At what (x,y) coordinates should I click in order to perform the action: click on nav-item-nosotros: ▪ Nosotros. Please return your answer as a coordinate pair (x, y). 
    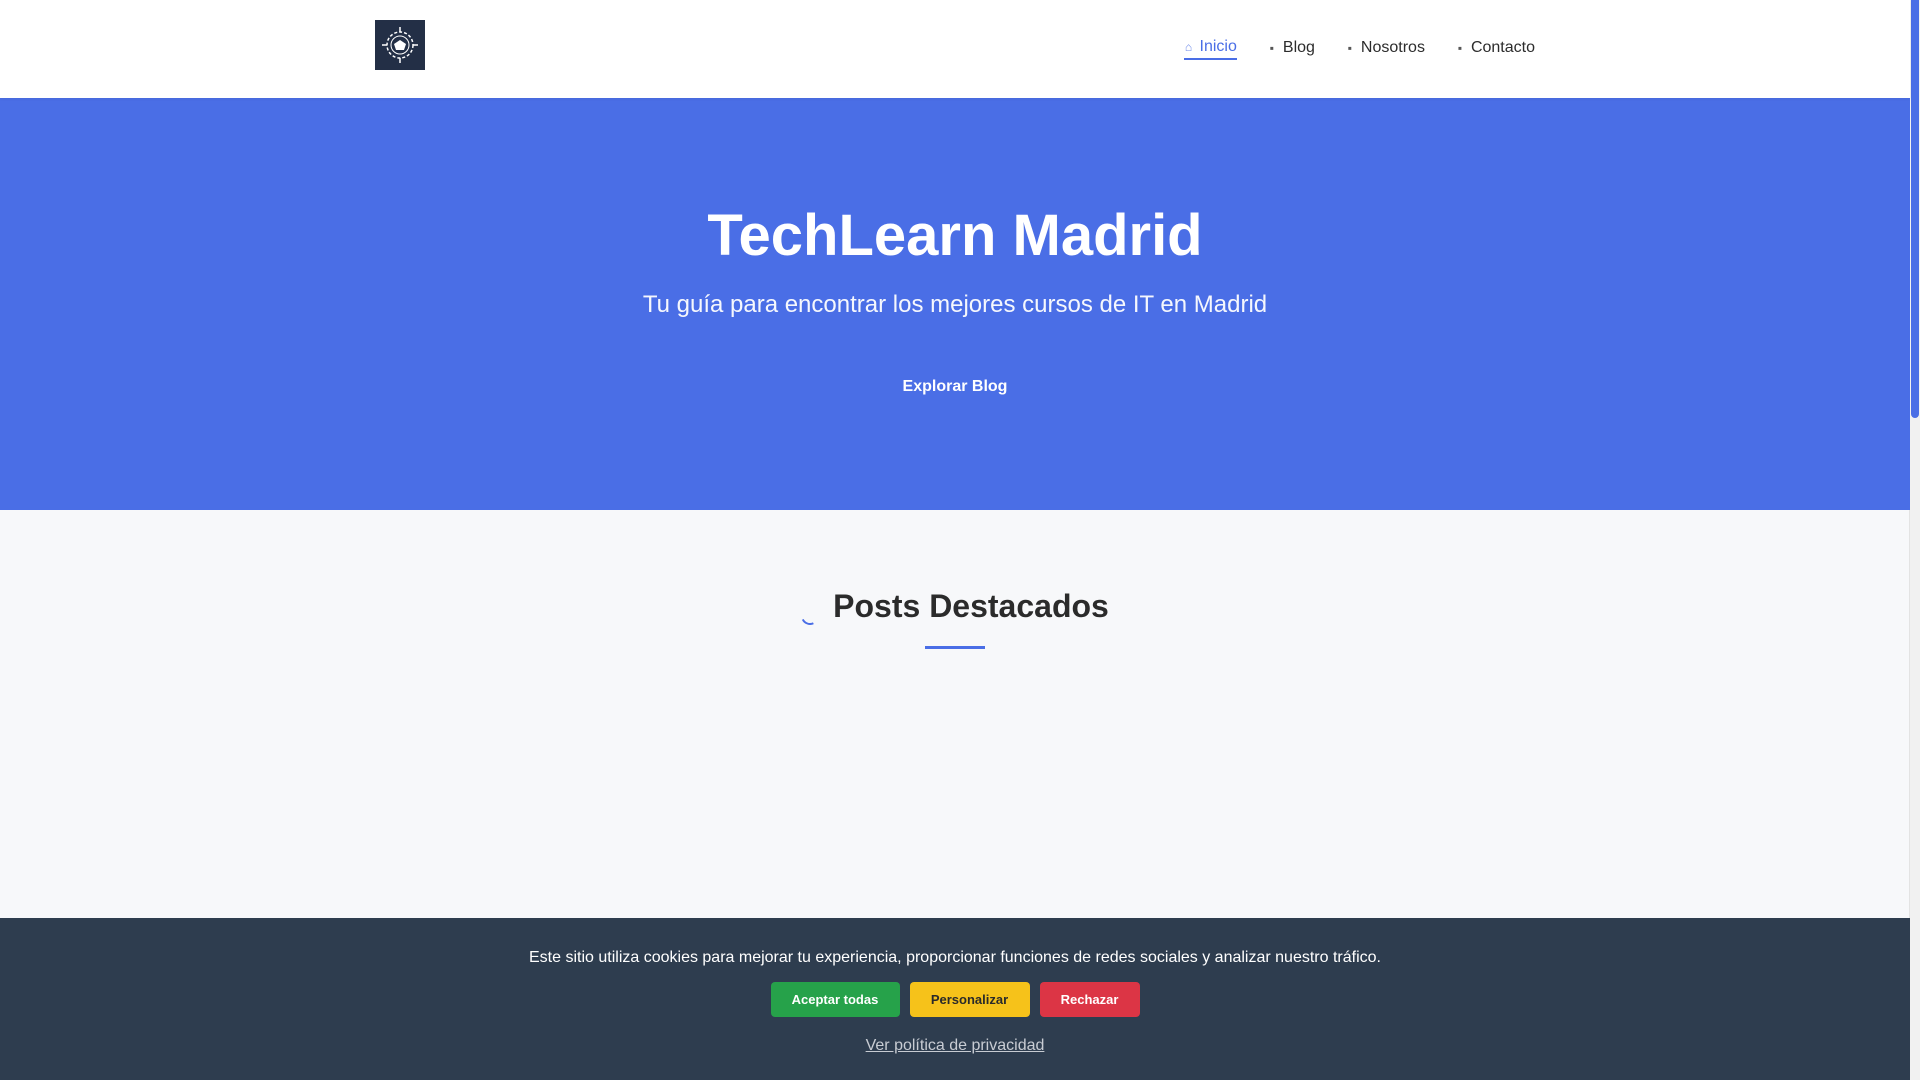
    Looking at the image, I should click on (1385, 49).